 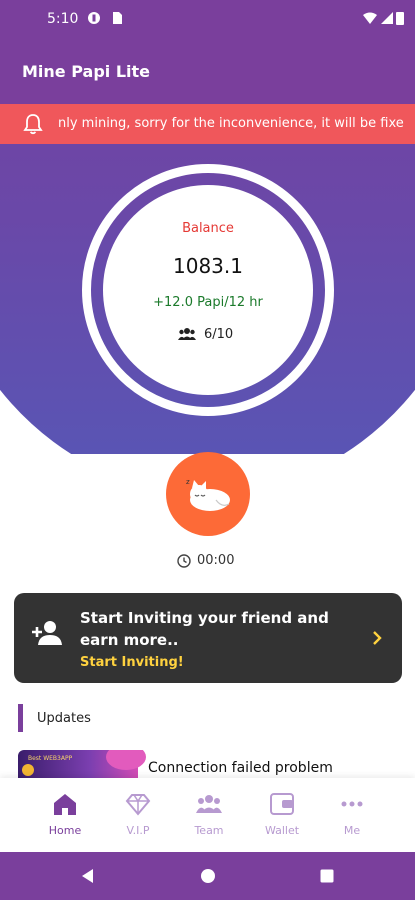 What do you see at coordinates (207, 20) in the screenshot?
I see `status-bar: 5:10` at bounding box center [207, 20].